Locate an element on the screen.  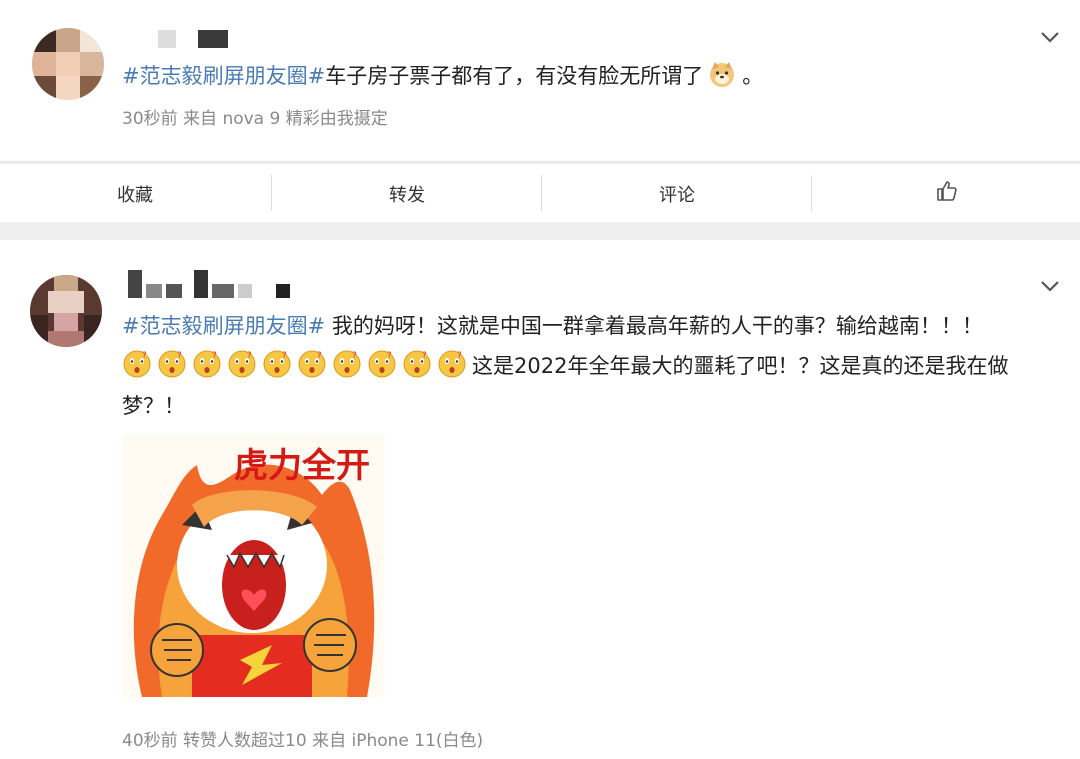
repost-label: 转发 is located at coordinates (407, 195).